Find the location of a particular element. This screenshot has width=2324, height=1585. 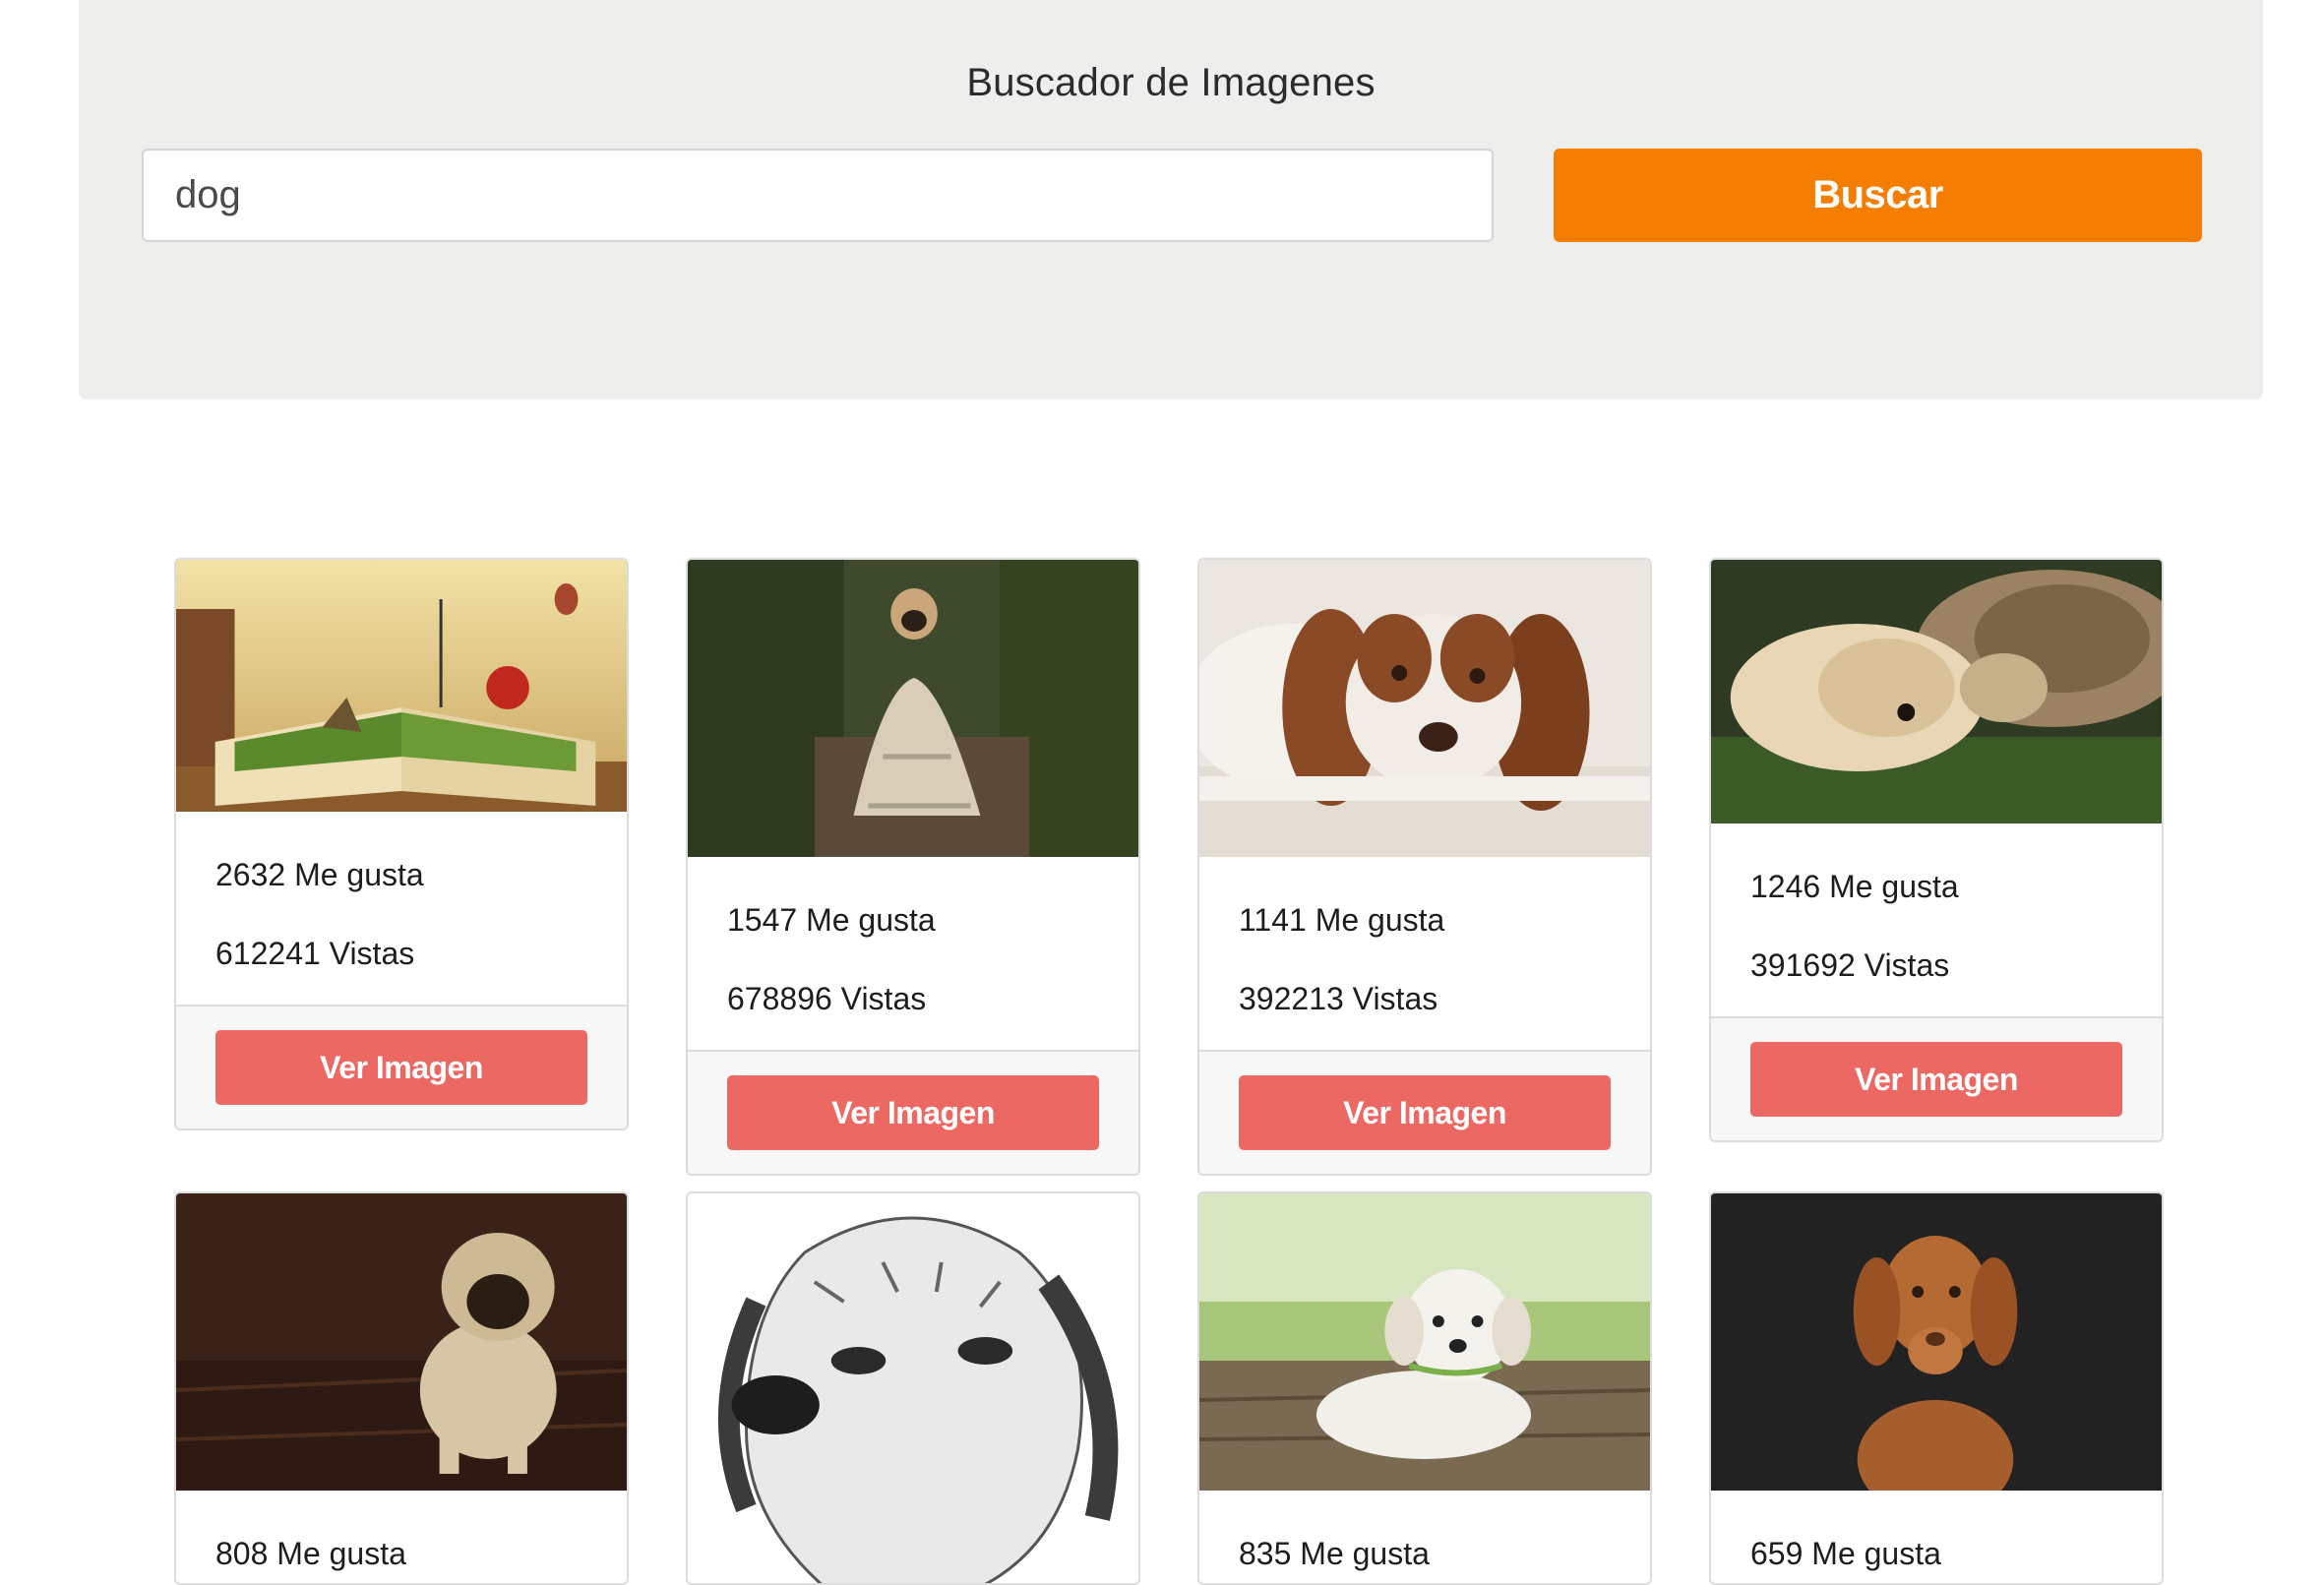

image-card: 1547 Me gusta 678896 Vistas Ver Imagen is located at coordinates (913, 867).